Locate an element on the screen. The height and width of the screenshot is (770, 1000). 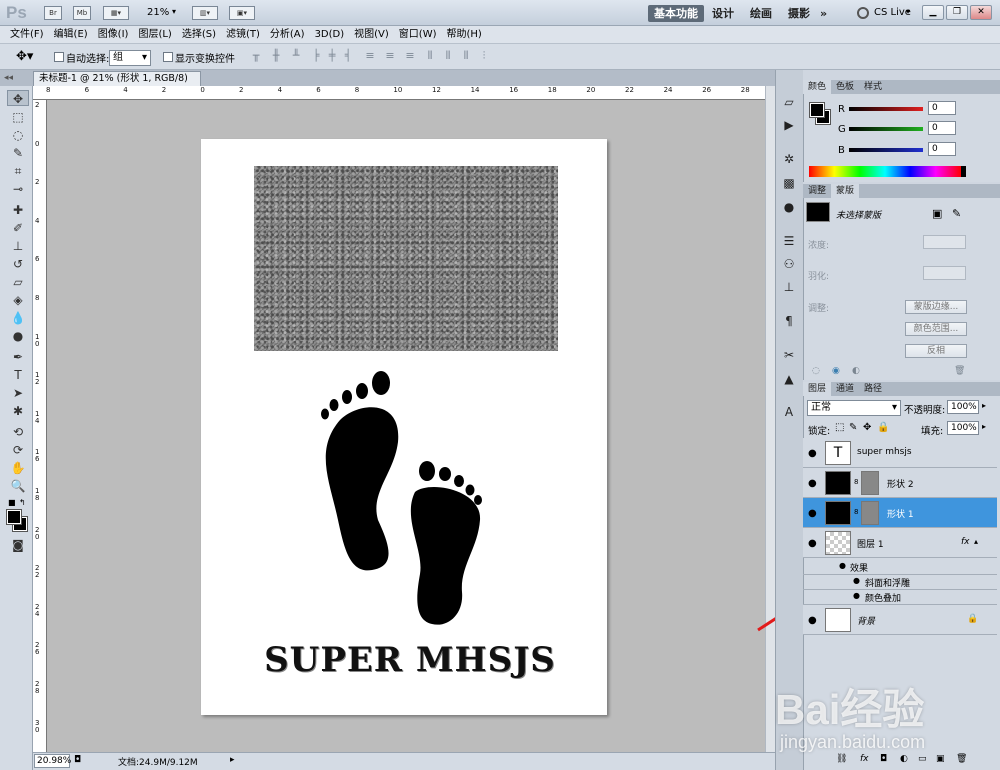
add-style-icon: fx is located at coordinates (864, 759).